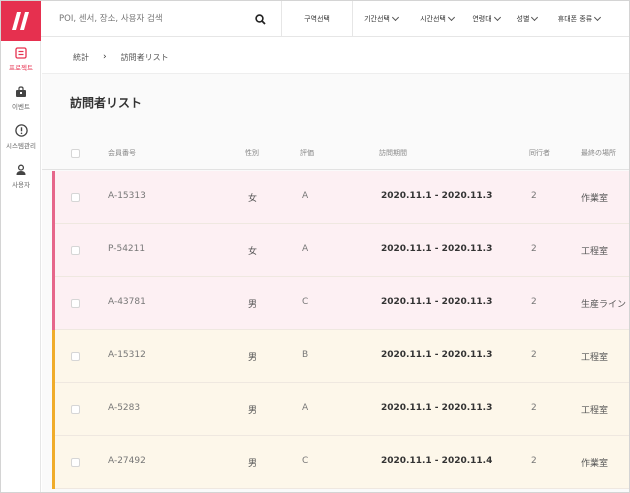 Image resolution: width=630 pixels, height=493 pixels. I want to click on cell-member-id: A-5283, so click(124, 408).